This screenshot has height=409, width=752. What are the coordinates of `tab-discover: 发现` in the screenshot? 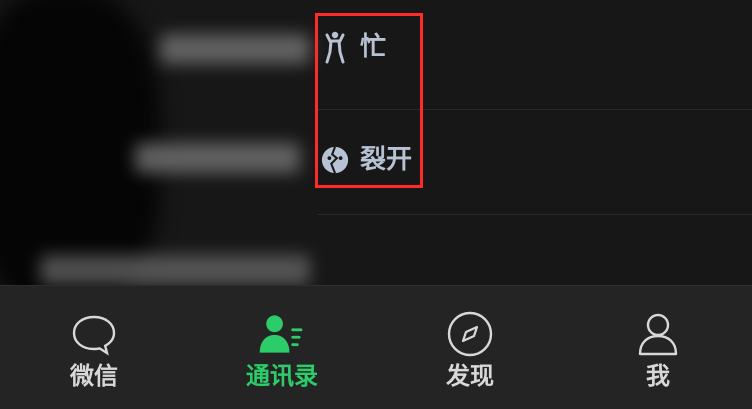 It's located at (470, 347).